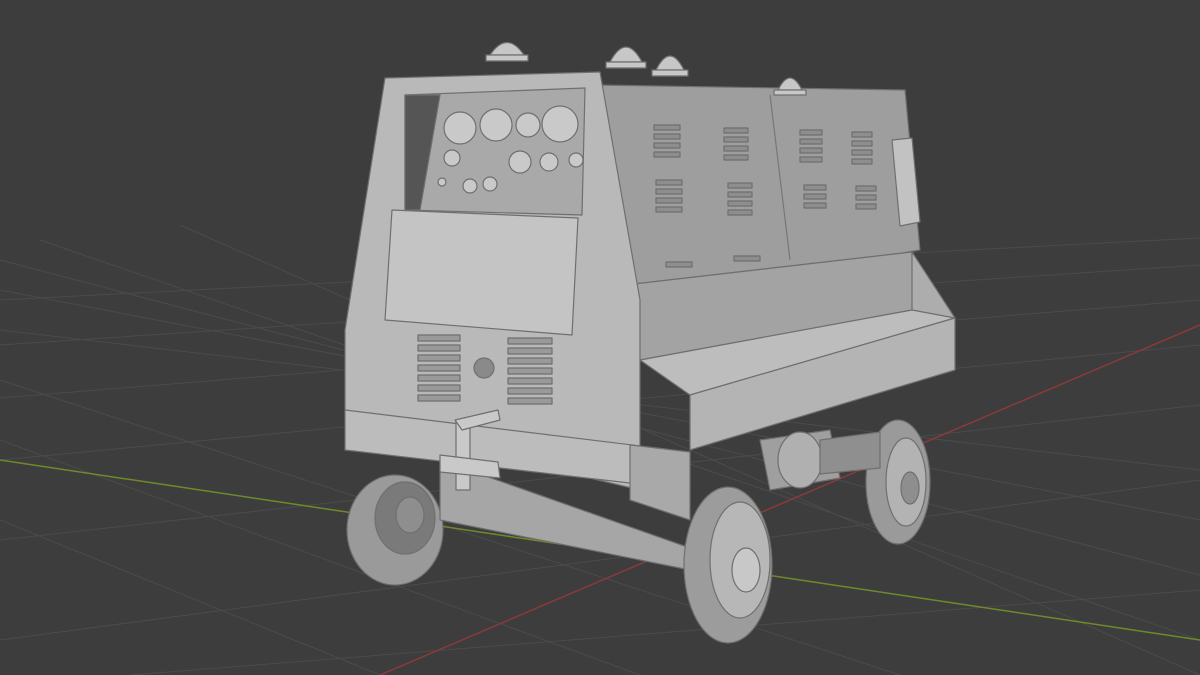 This screenshot has height=675, width=1200. I want to click on rear-left-wheel, so click(395, 530).